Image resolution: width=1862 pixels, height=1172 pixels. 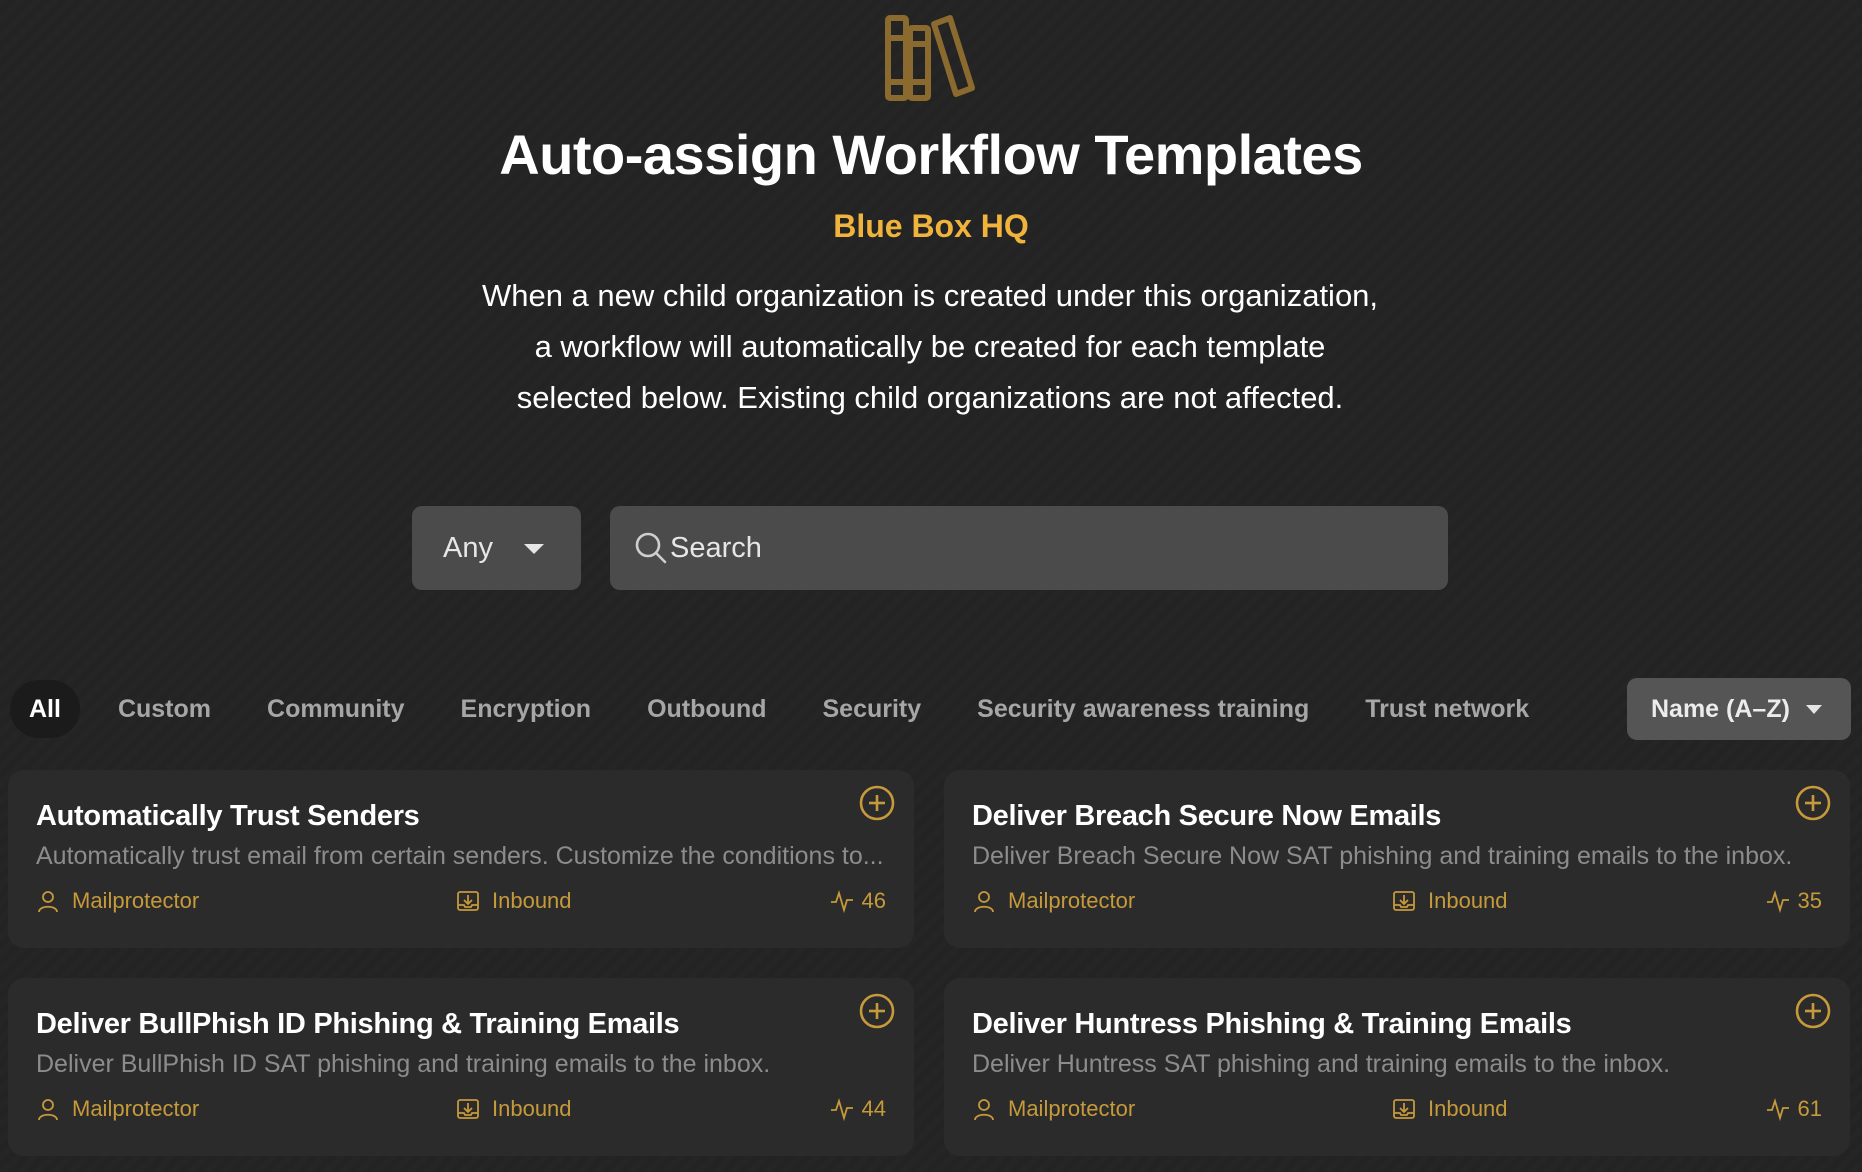 I want to click on card-title: Deliver Breach Secure Now Emails, so click(x=1207, y=816).